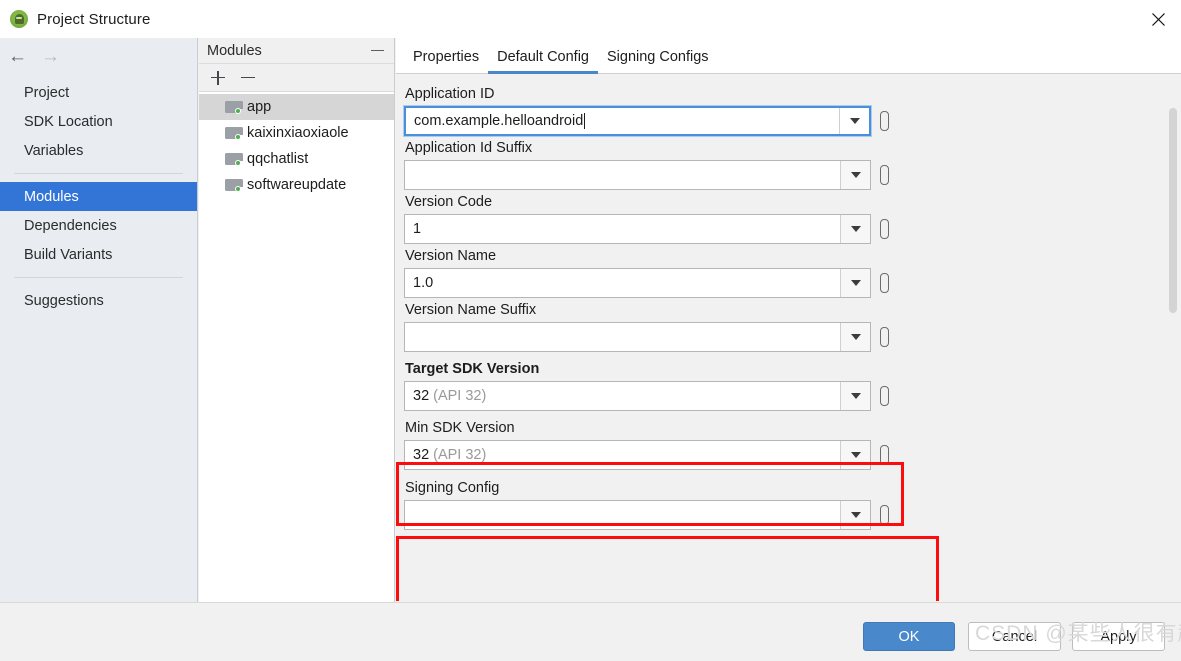 Image resolution: width=1181 pixels, height=661 pixels. I want to click on close-button, so click(1158, 19).